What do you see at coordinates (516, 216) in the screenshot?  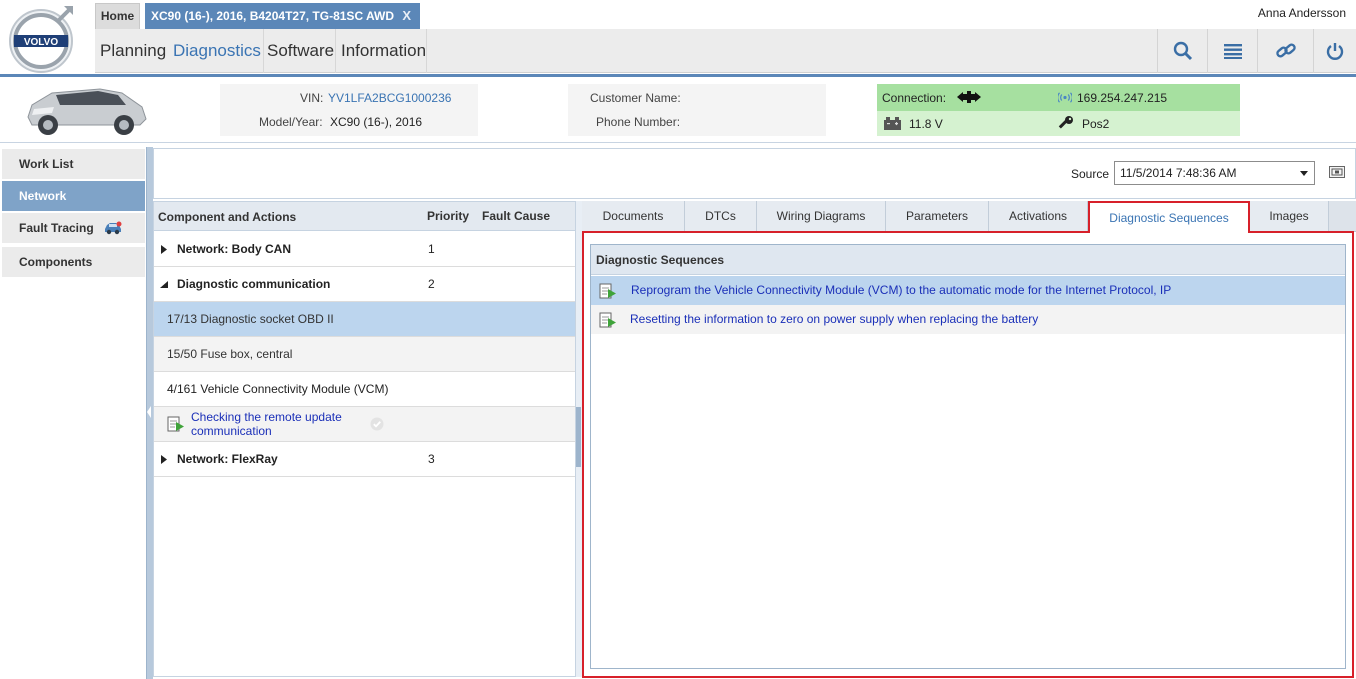 I see `column-fault-cause: Fault Cause` at bounding box center [516, 216].